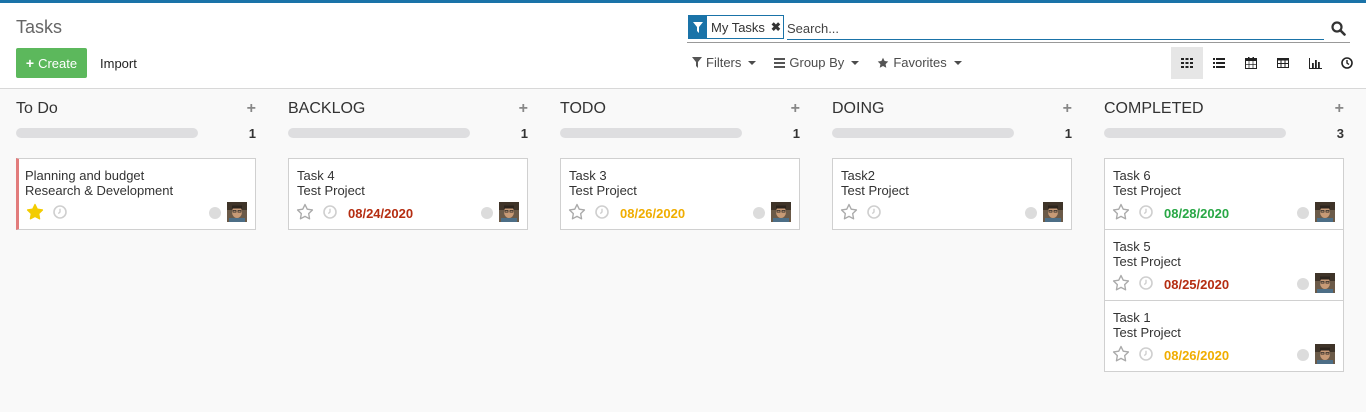 This screenshot has width=1366, height=412. What do you see at coordinates (118, 63) in the screenshot?
I see `import-button: Import` at bounding box center [118, 63].